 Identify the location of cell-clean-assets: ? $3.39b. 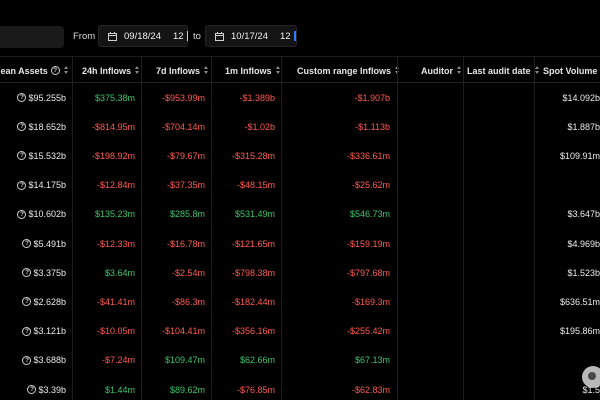
(46, 387).